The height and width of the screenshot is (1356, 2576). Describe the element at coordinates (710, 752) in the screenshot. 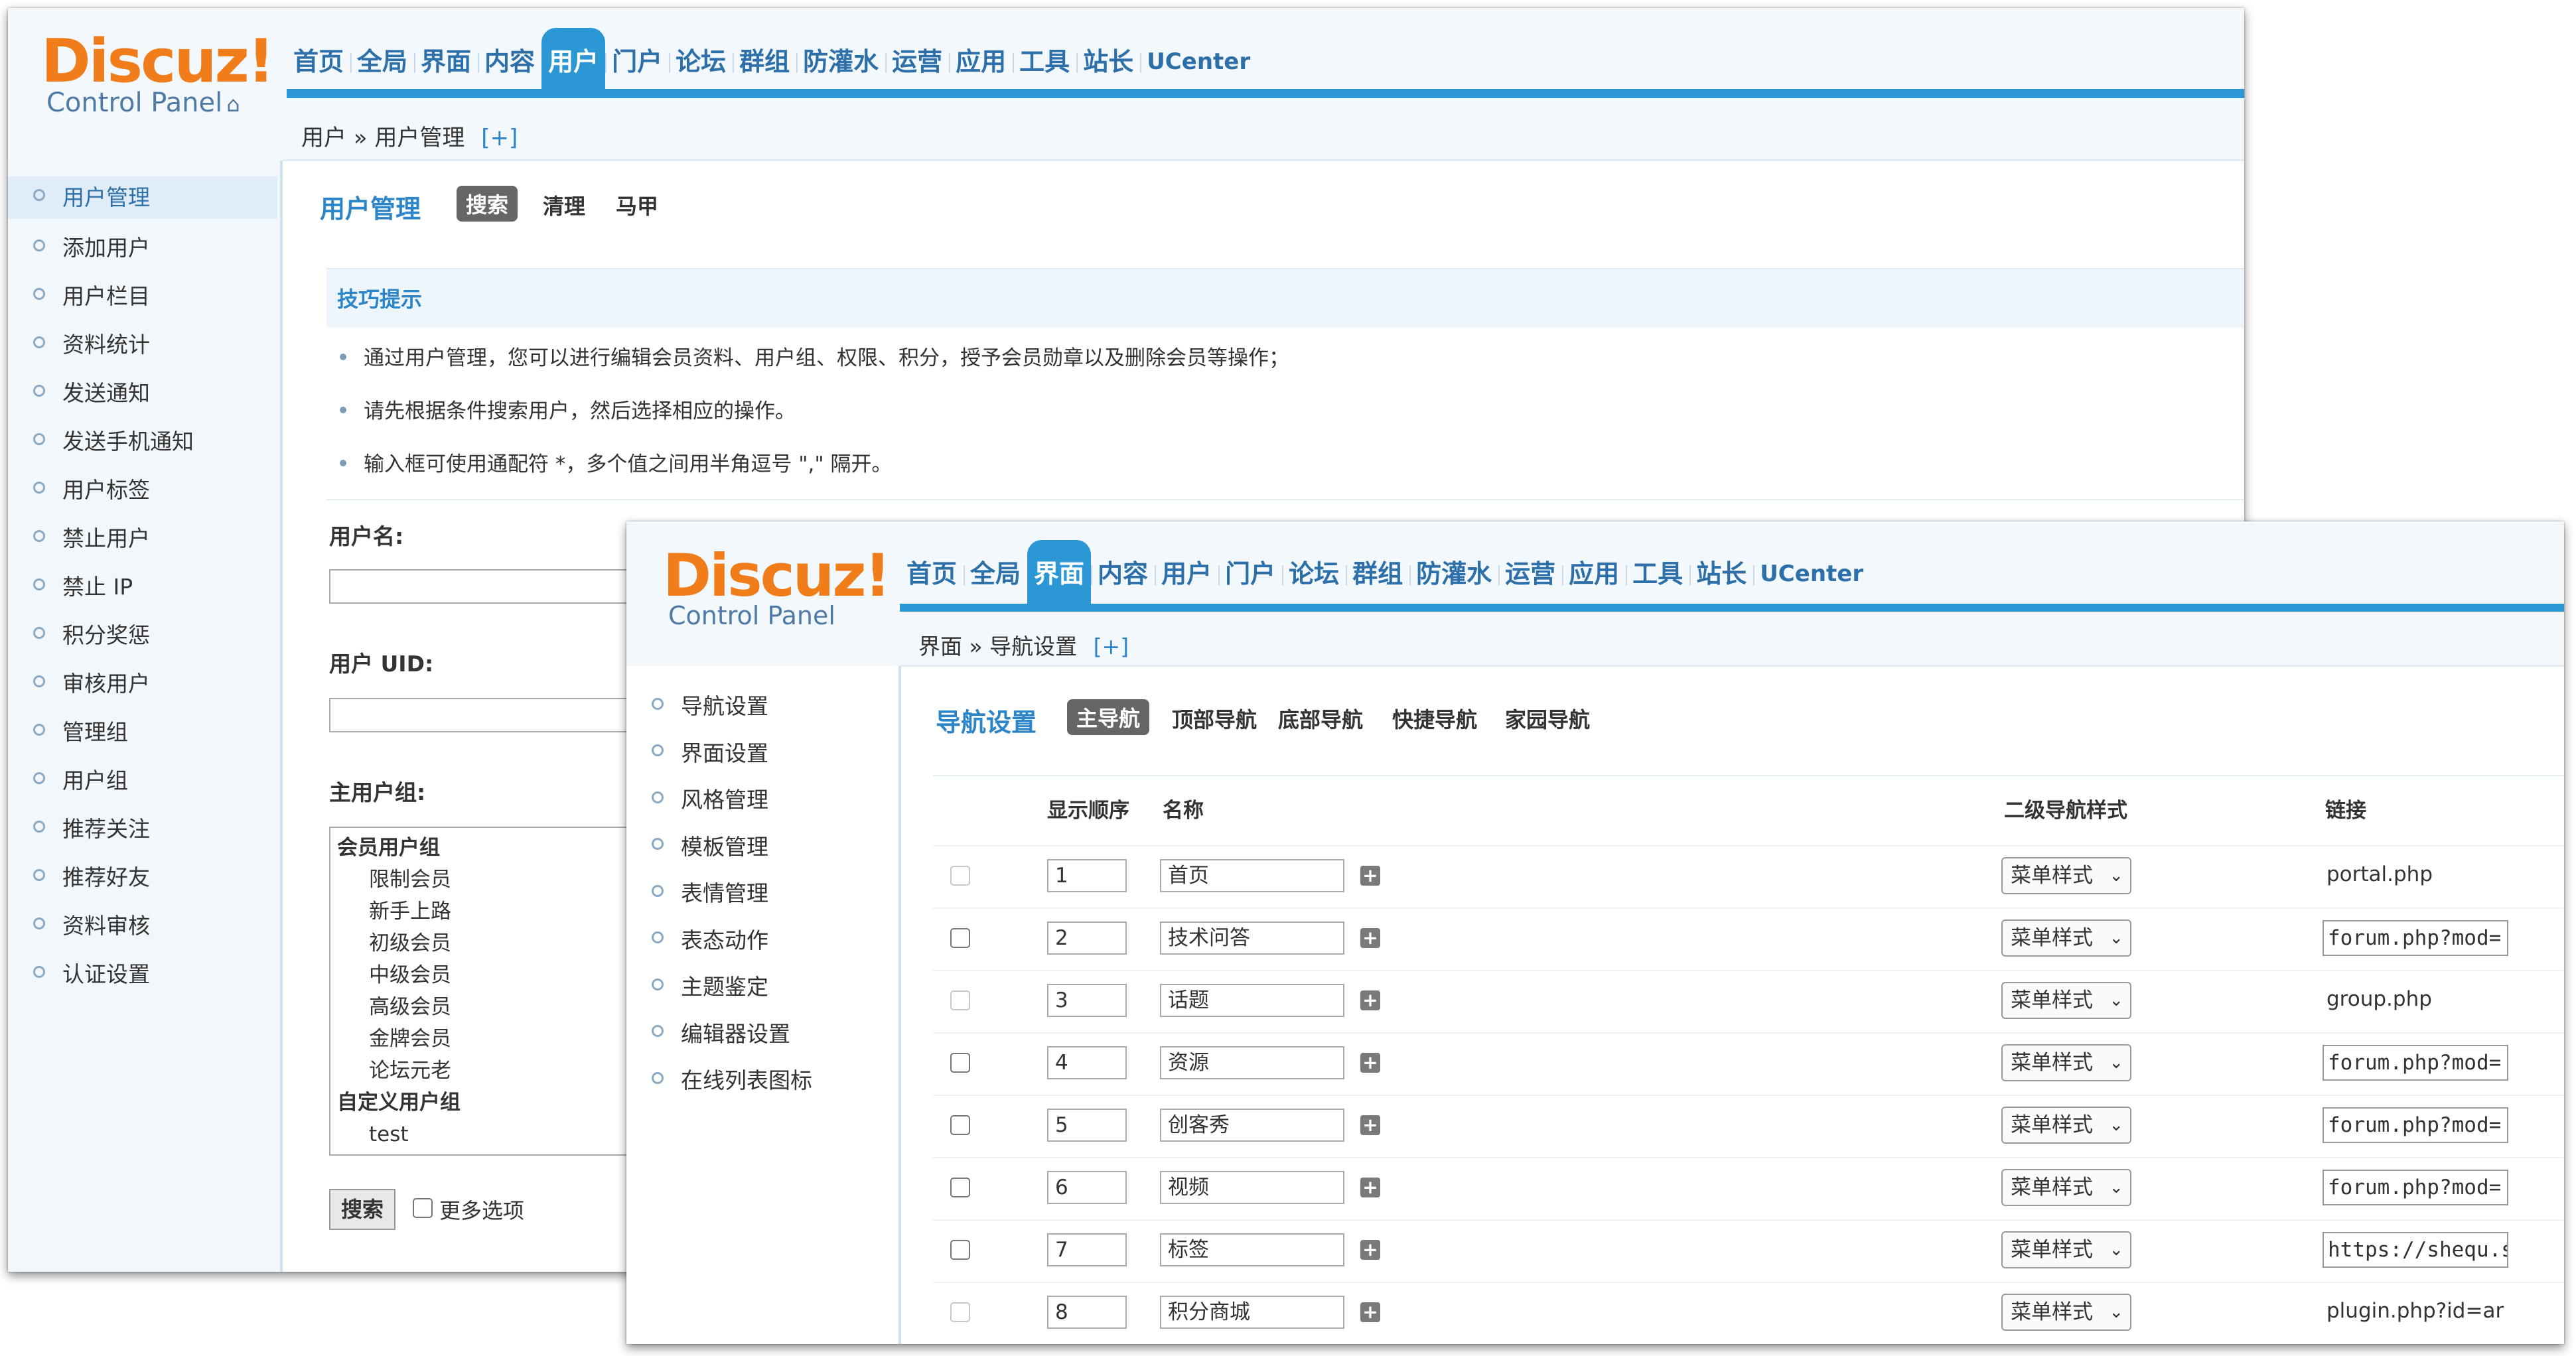

I see `sidebar-item: 界面设置` at that location.